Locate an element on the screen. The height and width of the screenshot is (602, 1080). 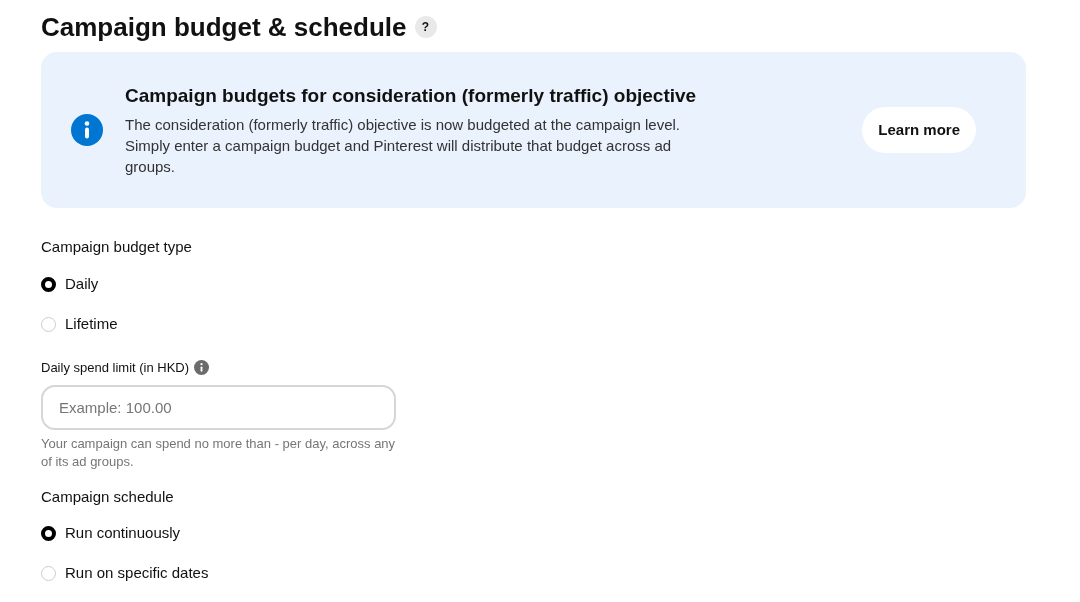
radio-label: Daily is located at coordinates (82, 283).